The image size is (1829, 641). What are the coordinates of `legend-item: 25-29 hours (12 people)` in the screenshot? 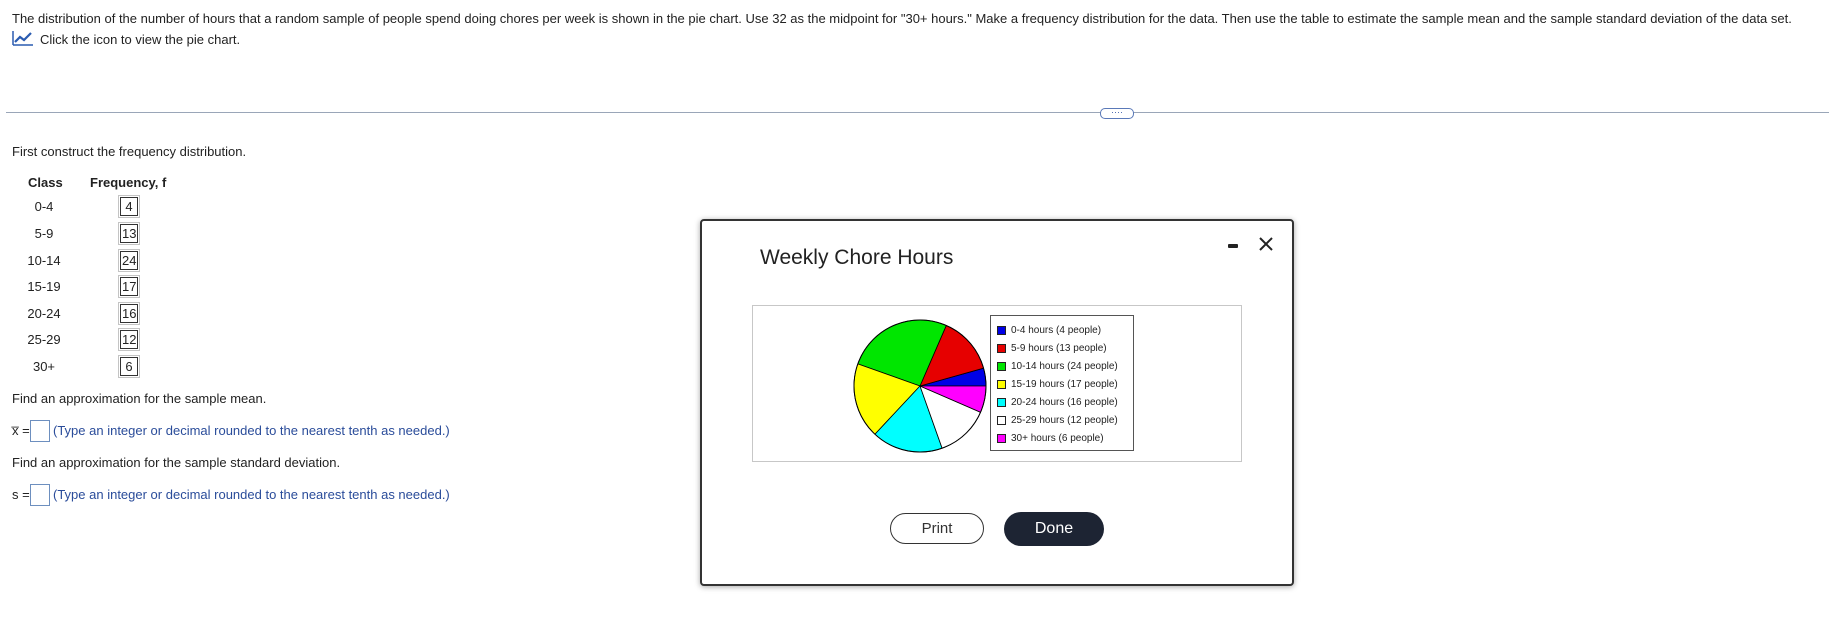 It's located at (1057, 420).